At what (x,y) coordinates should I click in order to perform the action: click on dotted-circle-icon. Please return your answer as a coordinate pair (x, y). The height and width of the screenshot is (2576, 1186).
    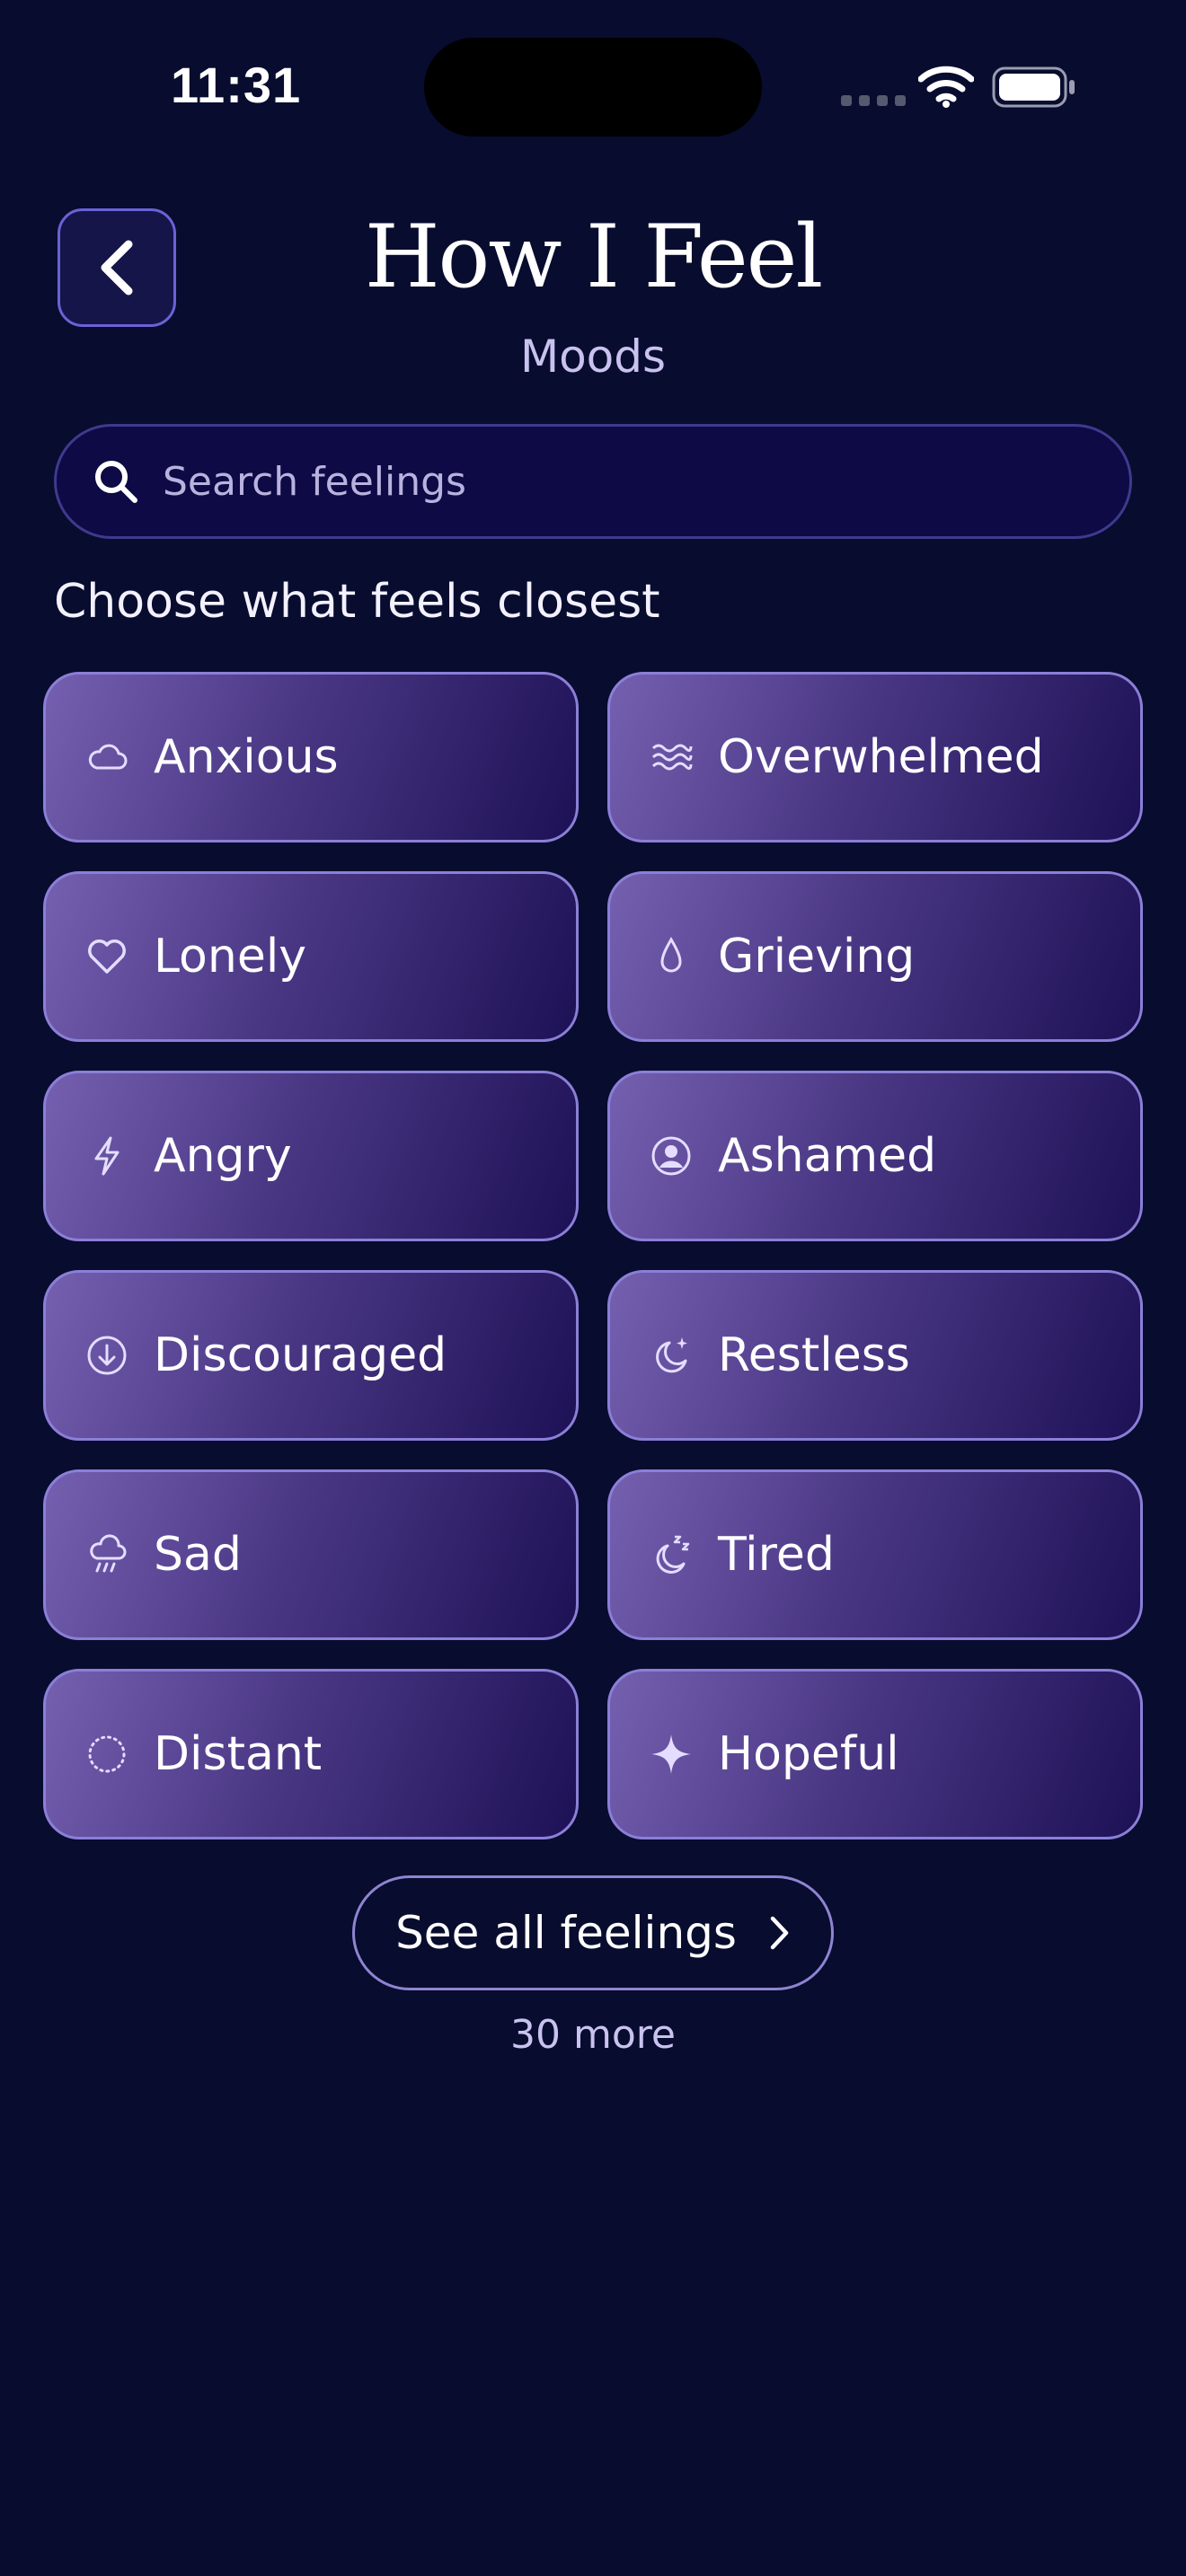
    Looking at the image, I should click on (106, 1754).